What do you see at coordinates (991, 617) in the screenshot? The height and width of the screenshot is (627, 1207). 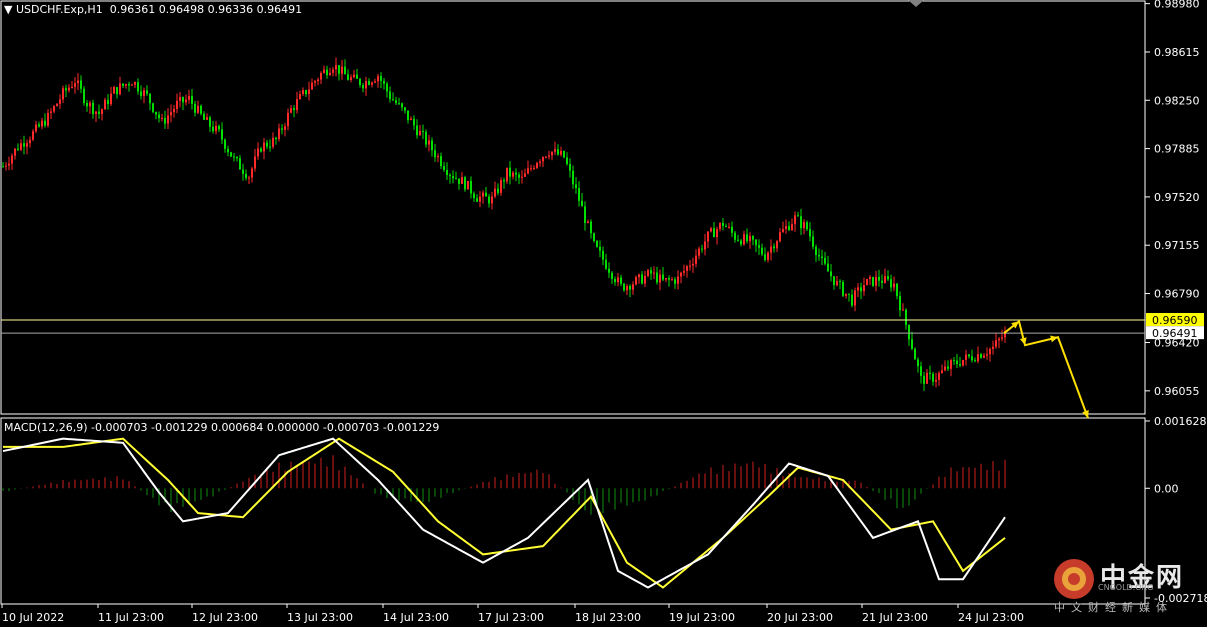 I see `time-tick-label: 24 Jul 23:00` at bounding box center [991, 617].